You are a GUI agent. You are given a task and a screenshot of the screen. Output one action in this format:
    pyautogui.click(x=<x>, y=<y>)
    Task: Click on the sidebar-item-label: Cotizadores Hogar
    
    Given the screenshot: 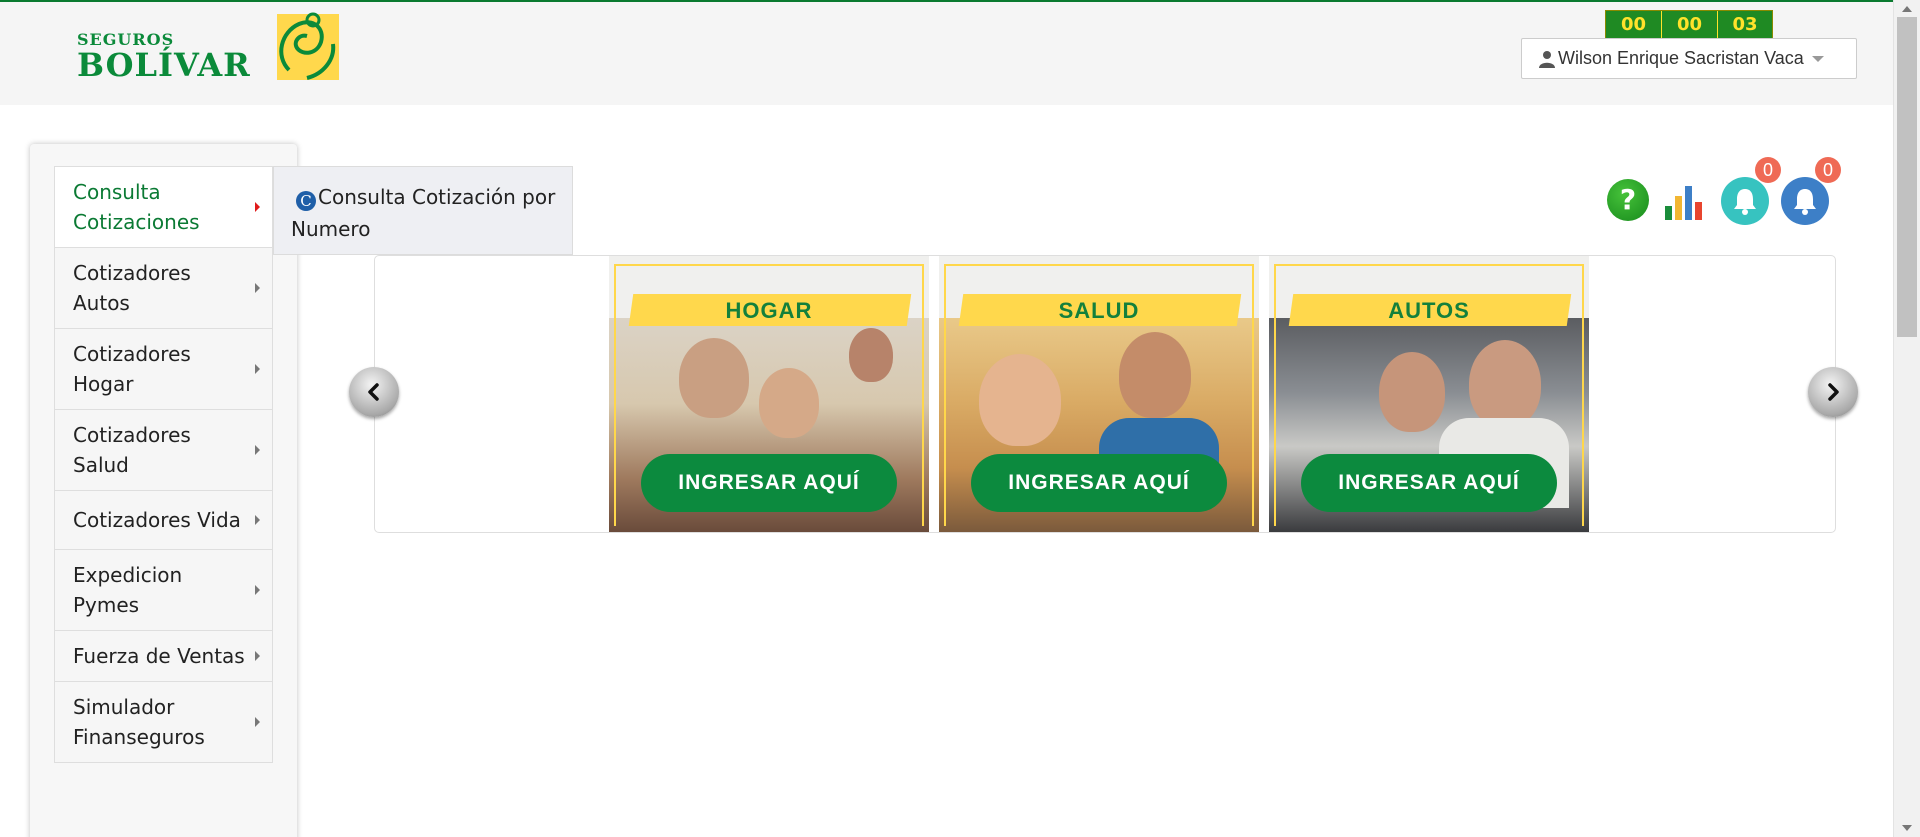 What is the action you would take?
    pyautogui.click(x=132, y=369)
    